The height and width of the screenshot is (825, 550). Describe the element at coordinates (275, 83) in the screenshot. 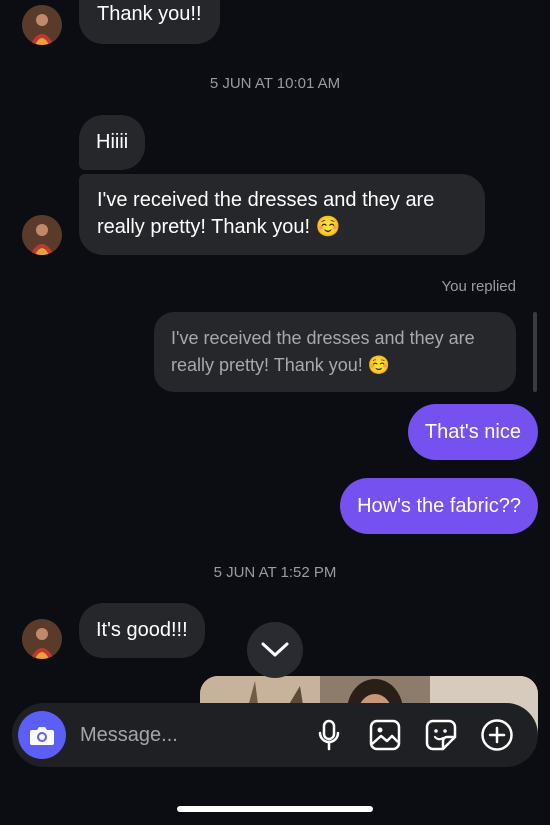

I see `timestamp: 5 JUN AT 10:01 AM` at that location.